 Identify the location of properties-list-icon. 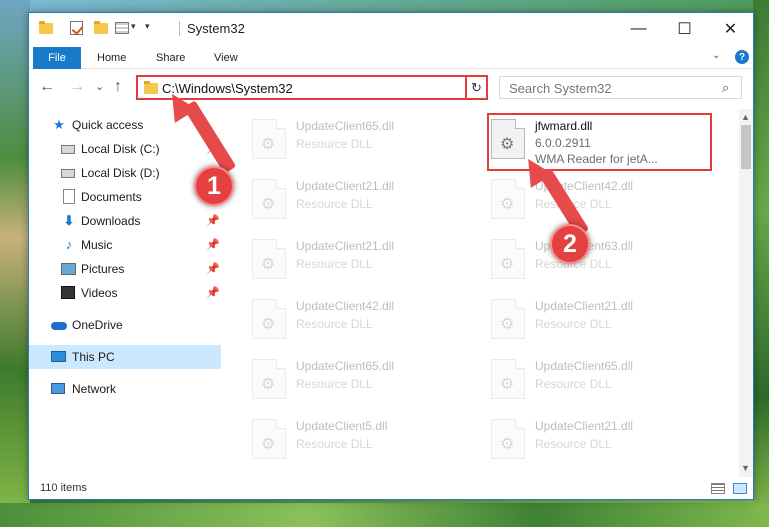
(123, 28).